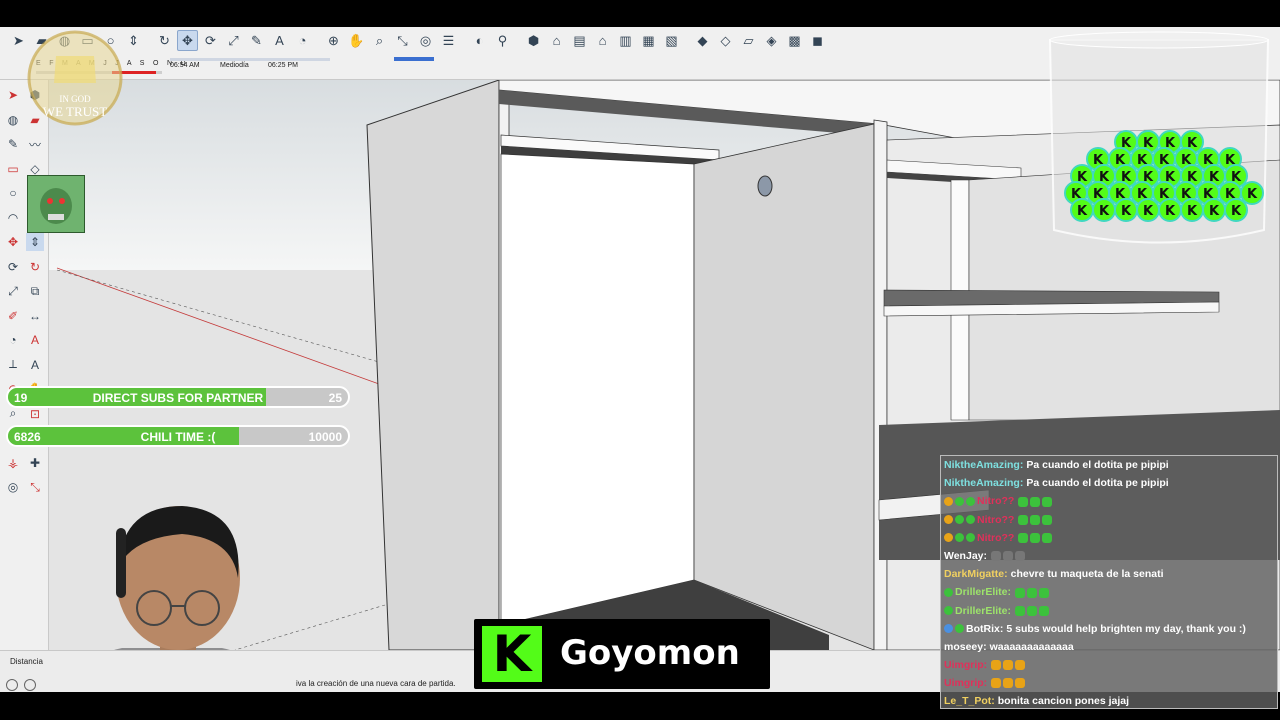 The height and width of the screenshot is (720, 1280). Describe the element at coordinates (13, 120) in the screenshot. I see `paint-icon: ◍` at that location.